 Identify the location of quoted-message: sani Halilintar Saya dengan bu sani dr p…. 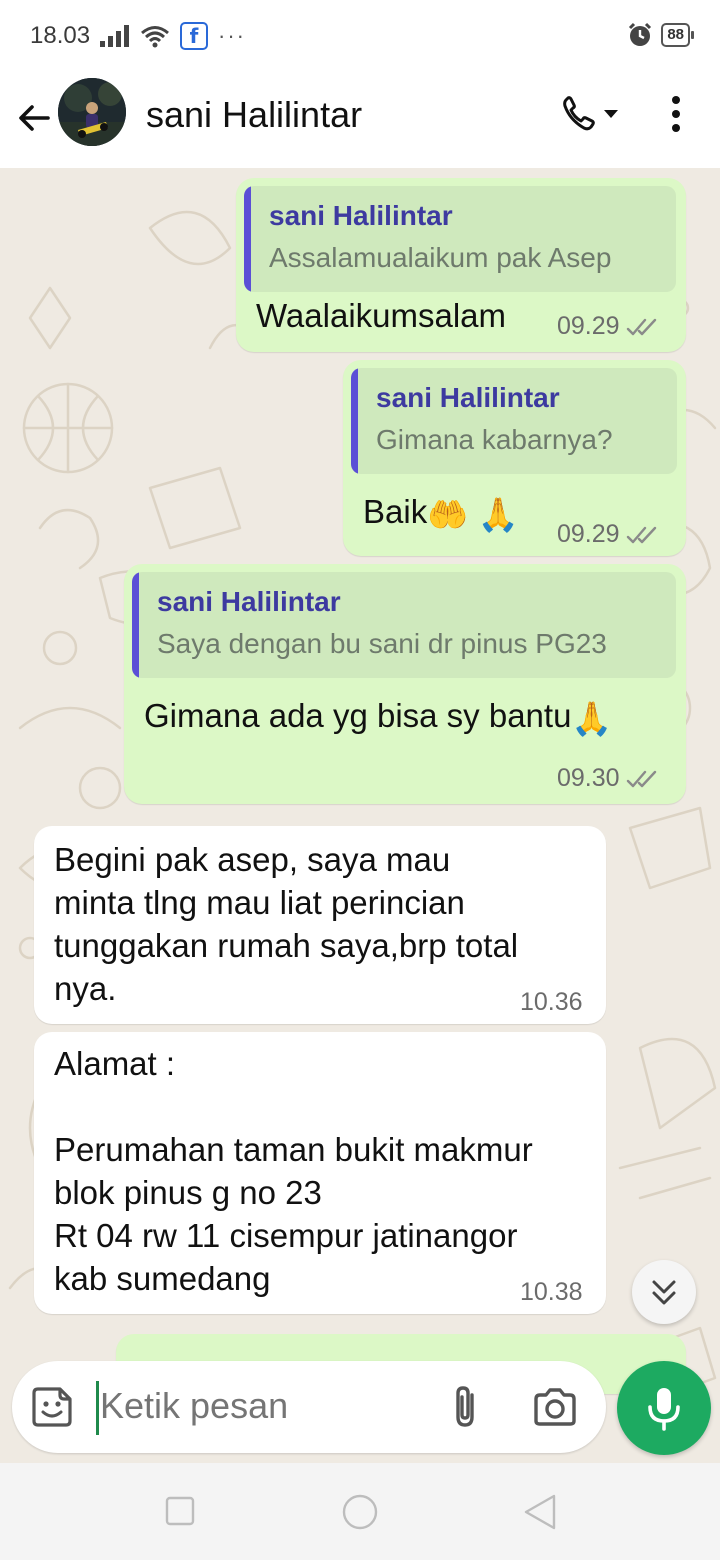
(404, 625).